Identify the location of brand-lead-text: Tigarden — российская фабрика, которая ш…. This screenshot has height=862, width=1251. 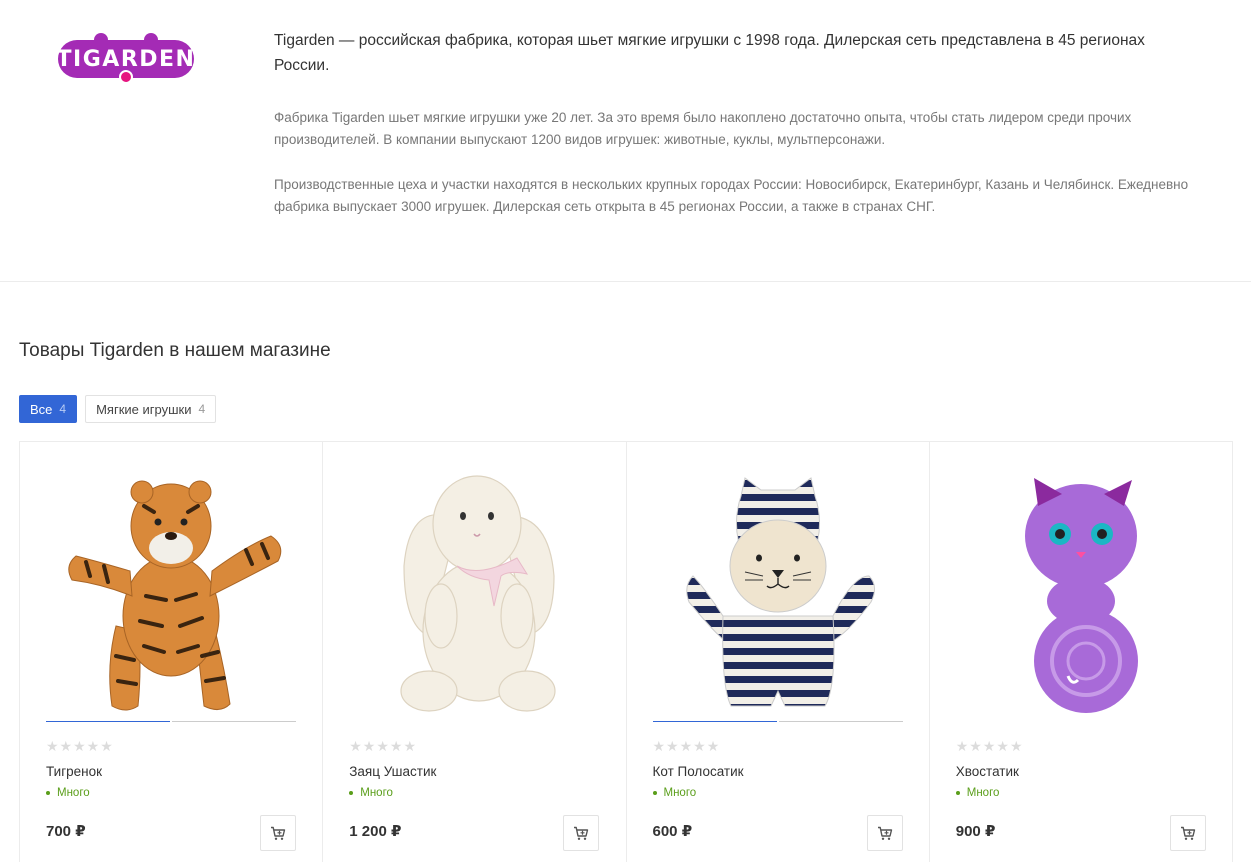
(709, 53).